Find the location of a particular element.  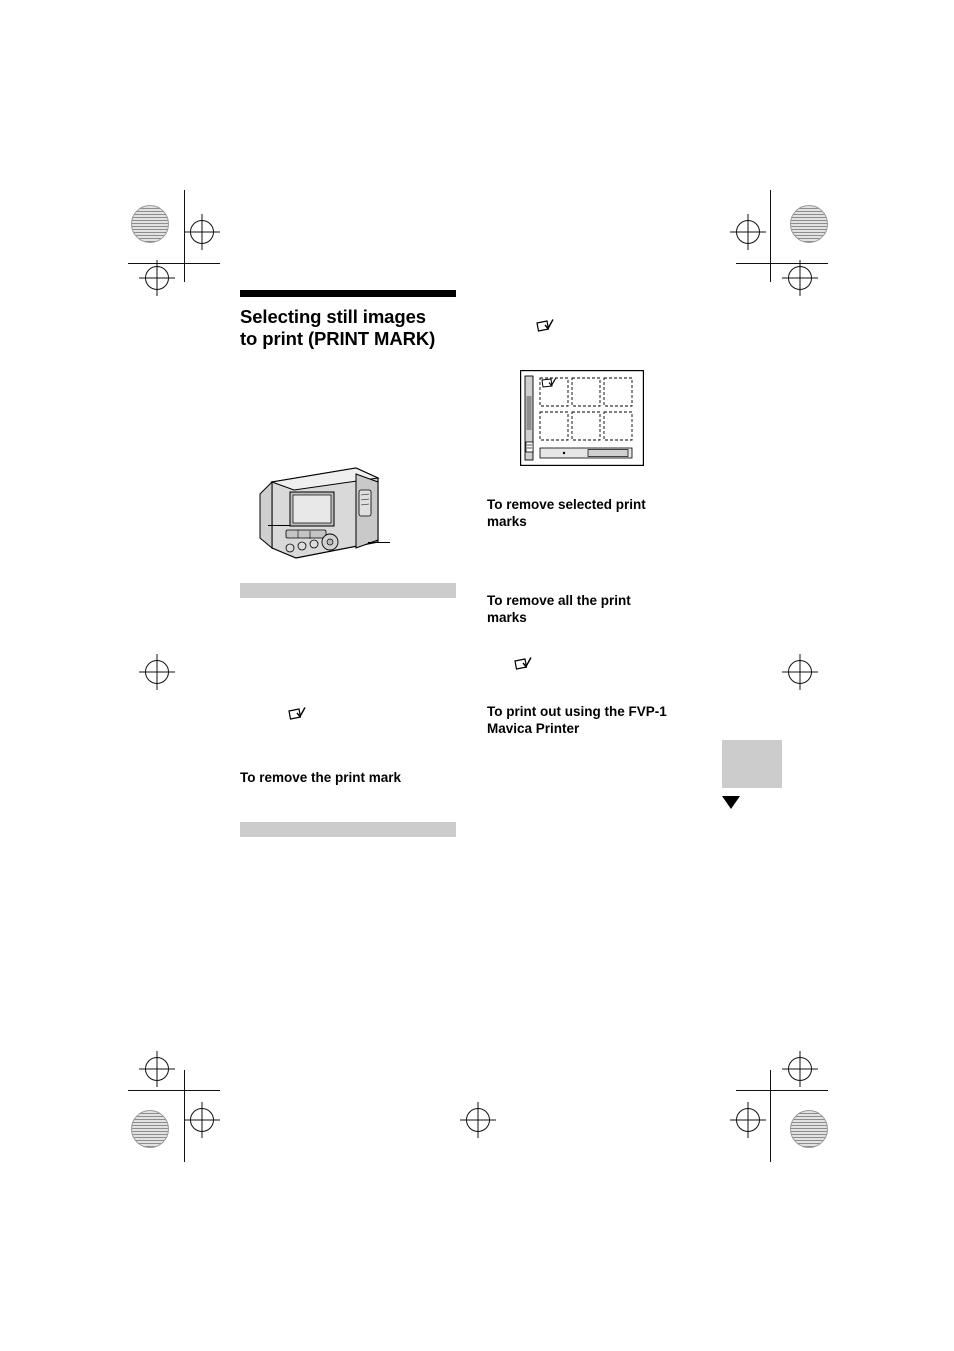

heading-print-out-line1: To print out using the FVP-1 is located at coordinates (577, 711).